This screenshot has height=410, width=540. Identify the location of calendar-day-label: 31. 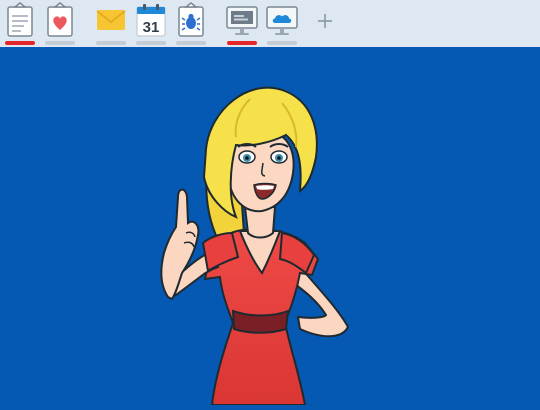
(151, 27).